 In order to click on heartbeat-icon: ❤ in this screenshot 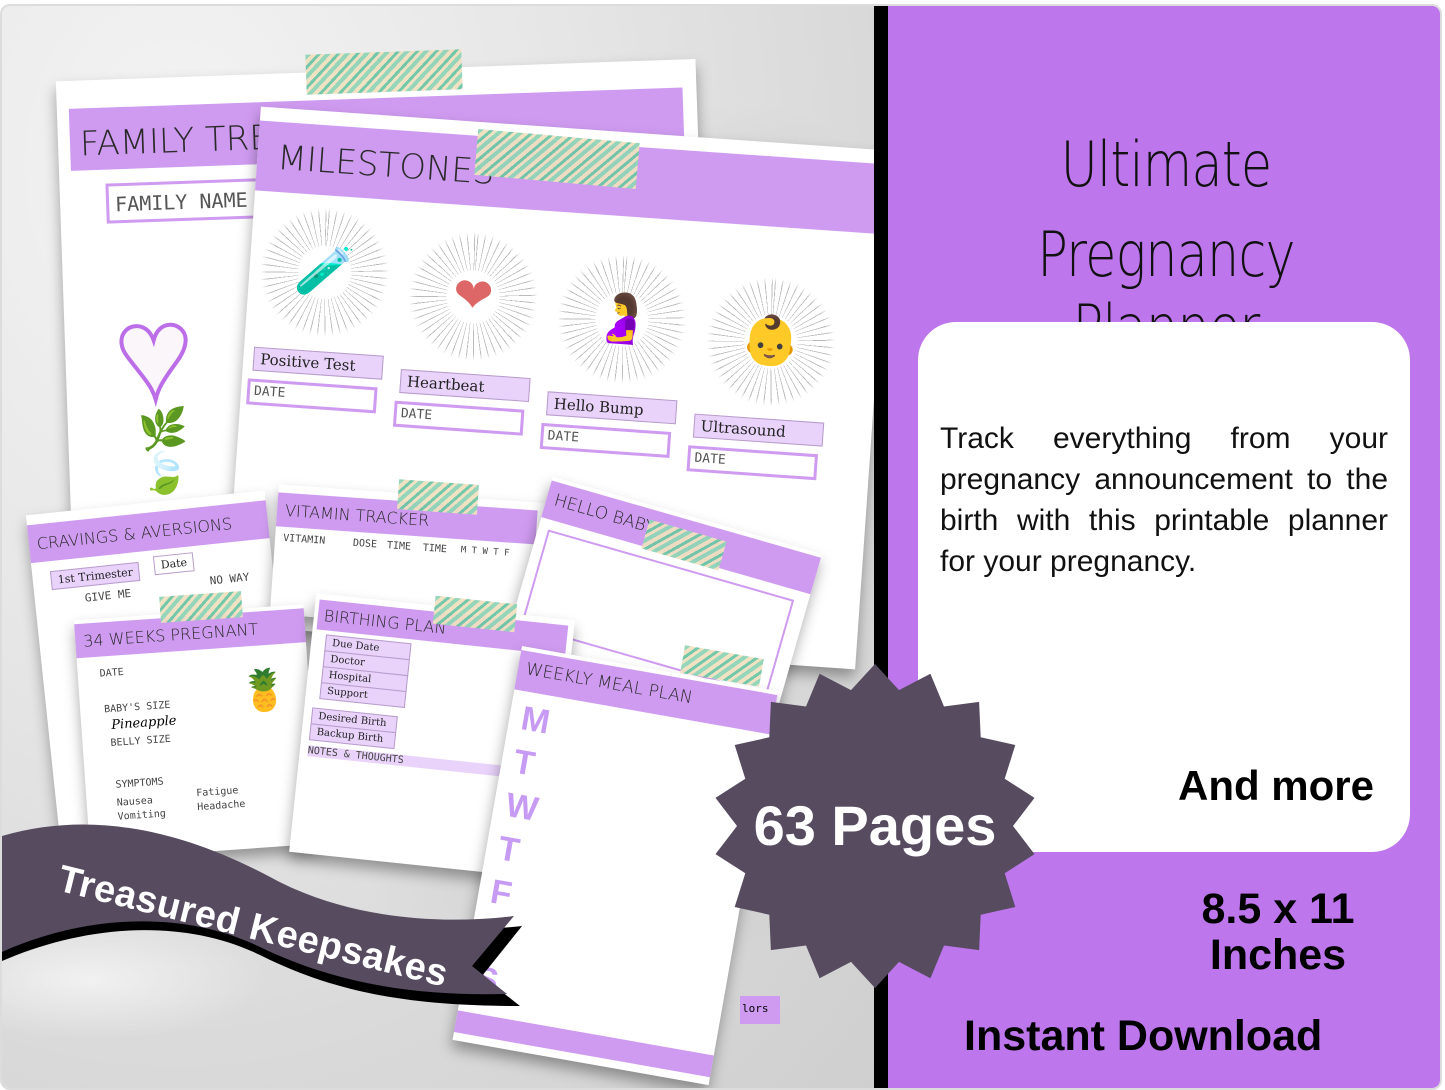, I will do `click(473, 296)`.